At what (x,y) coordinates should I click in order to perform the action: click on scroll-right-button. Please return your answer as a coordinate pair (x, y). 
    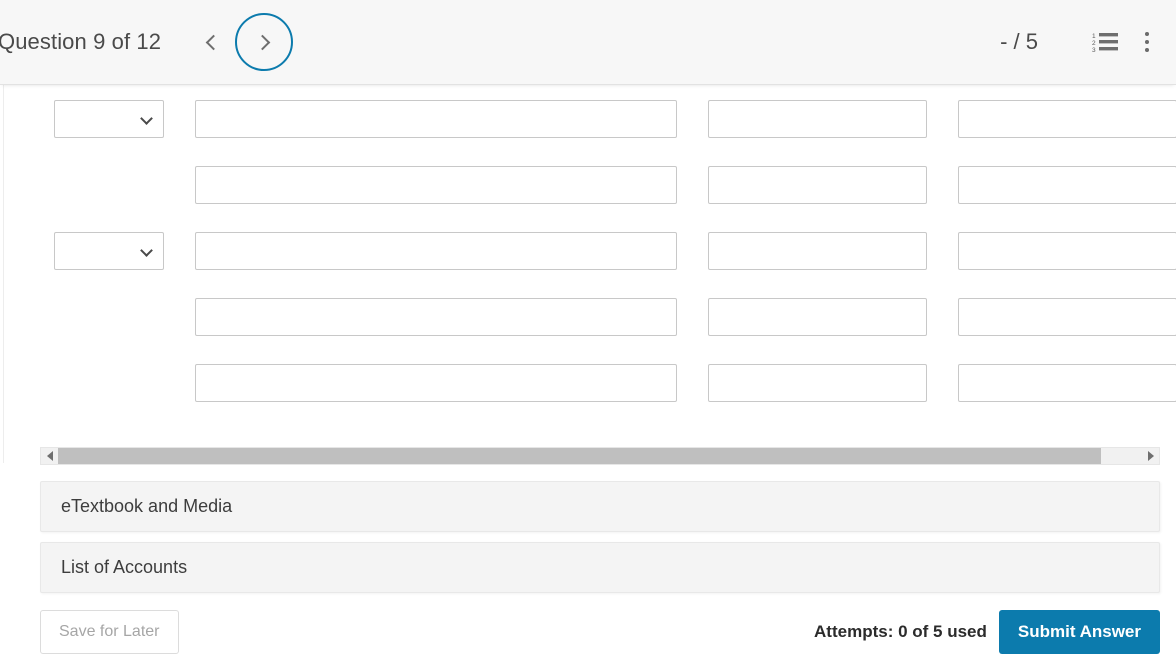
    Looking at the image, I should click on (1150, 456).